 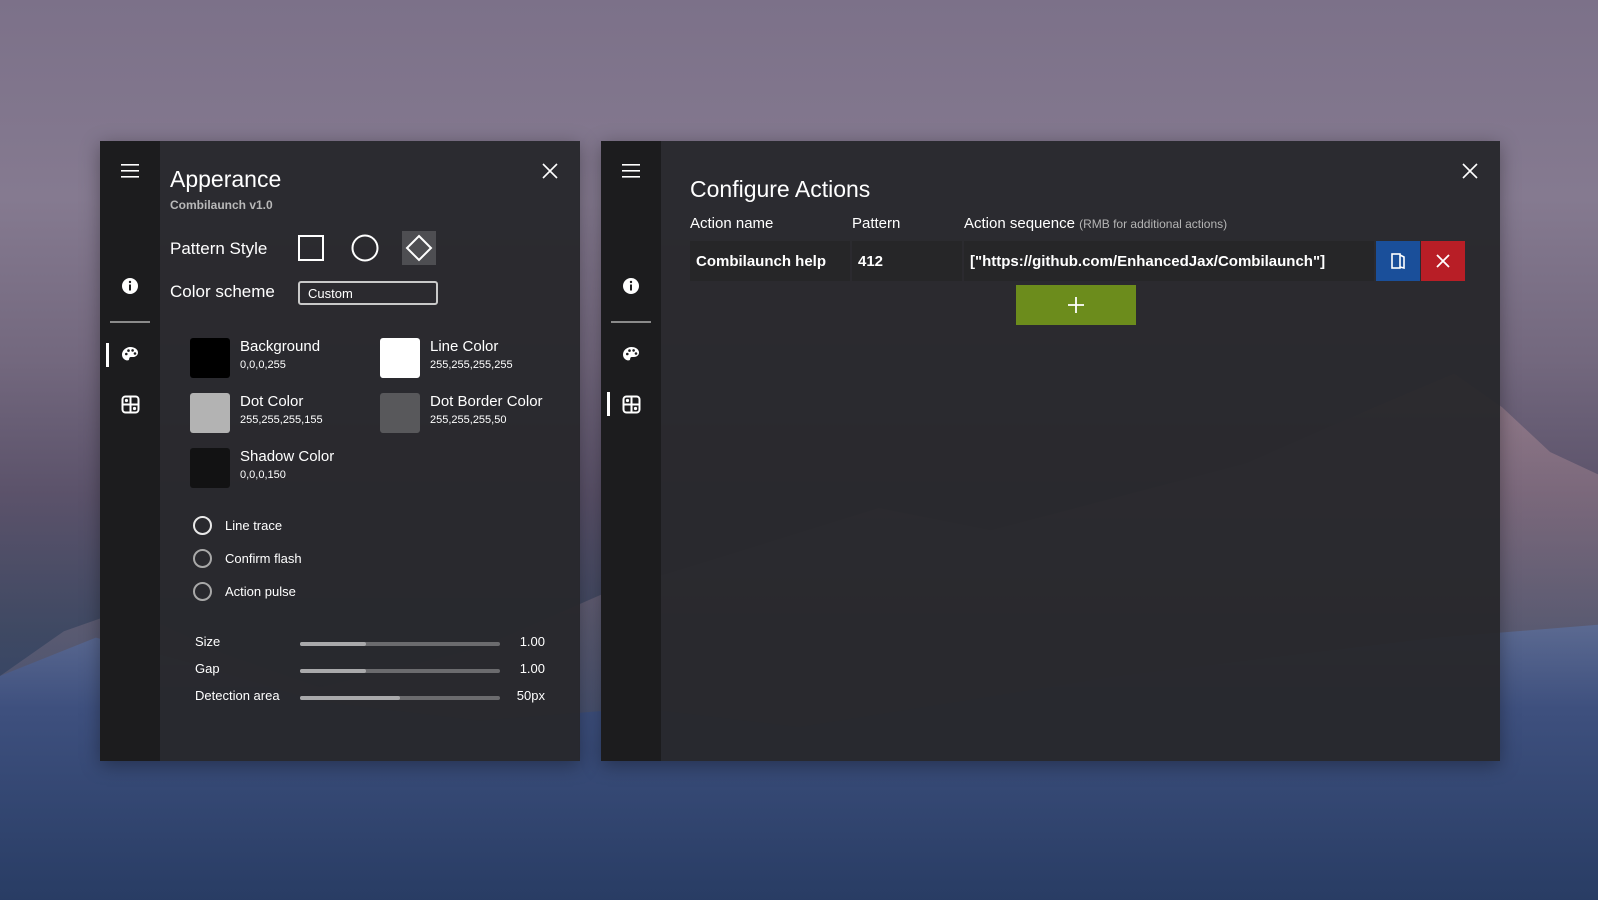 I want to click on column-header-action-name: Action name, so click(x=732, y=223).